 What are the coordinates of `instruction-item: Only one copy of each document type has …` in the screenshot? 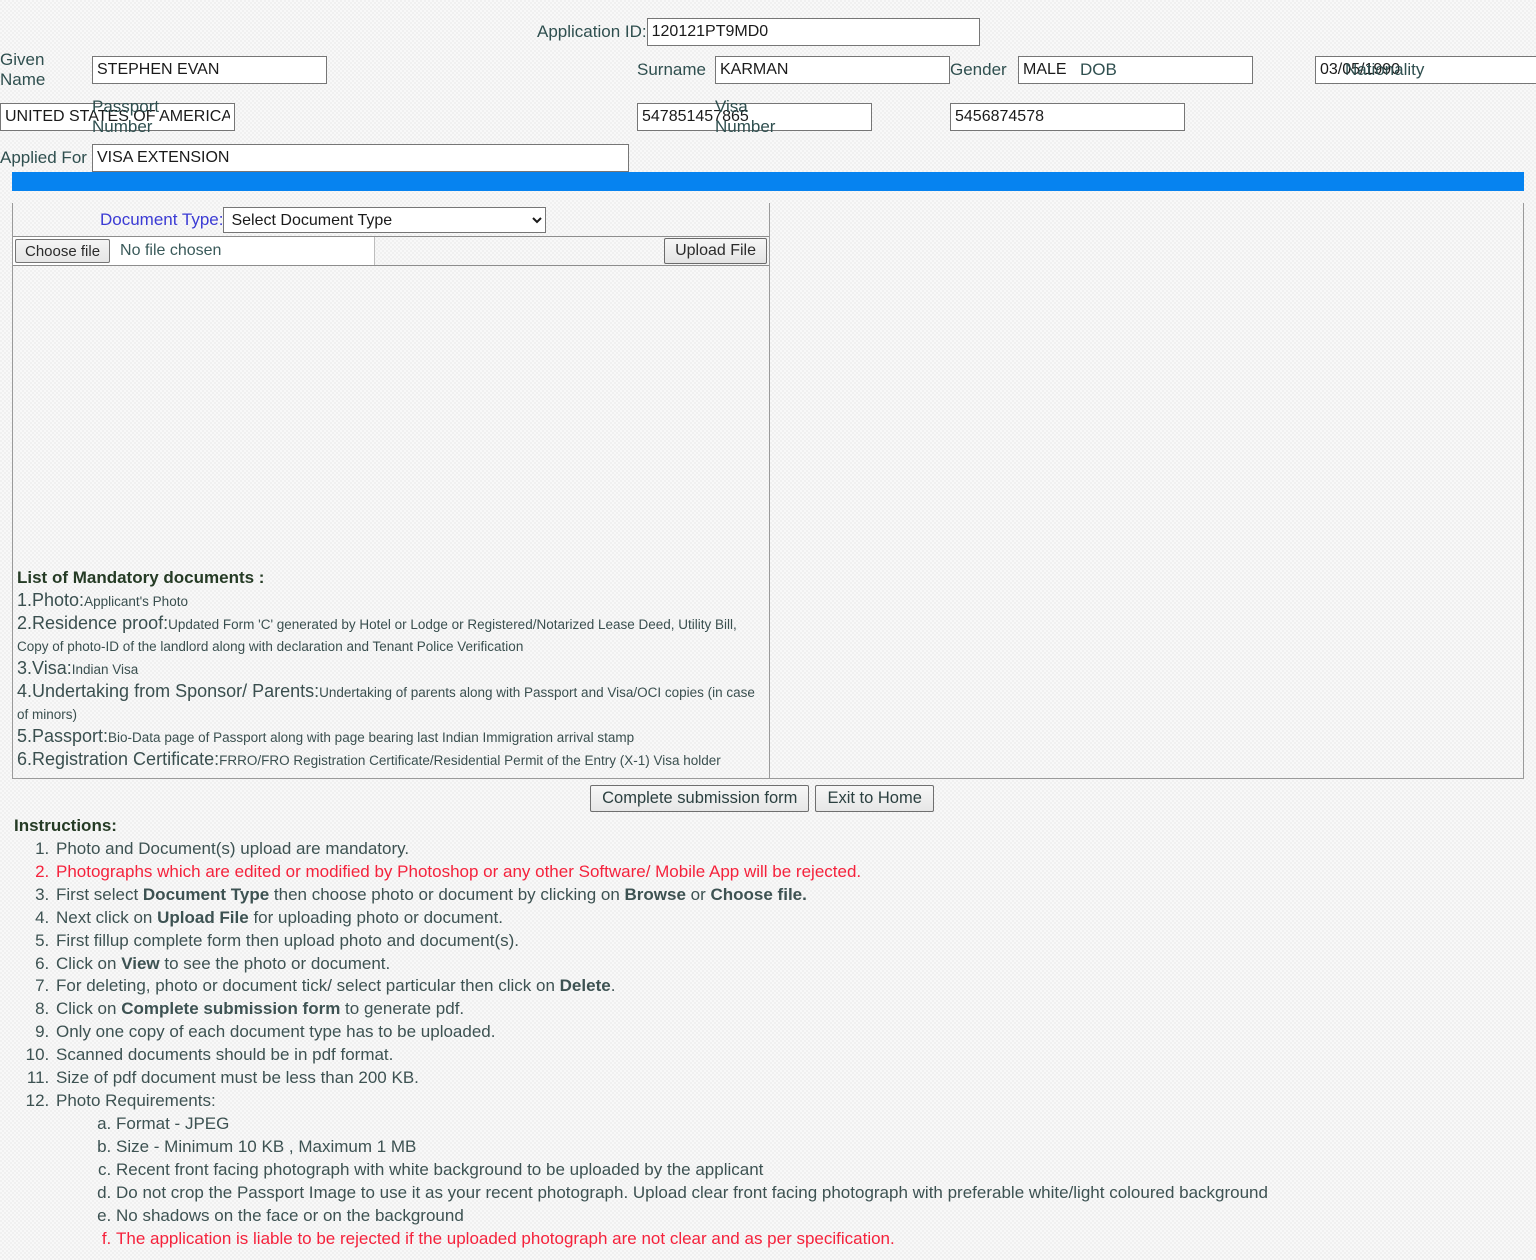 It's located at (795, 1032).